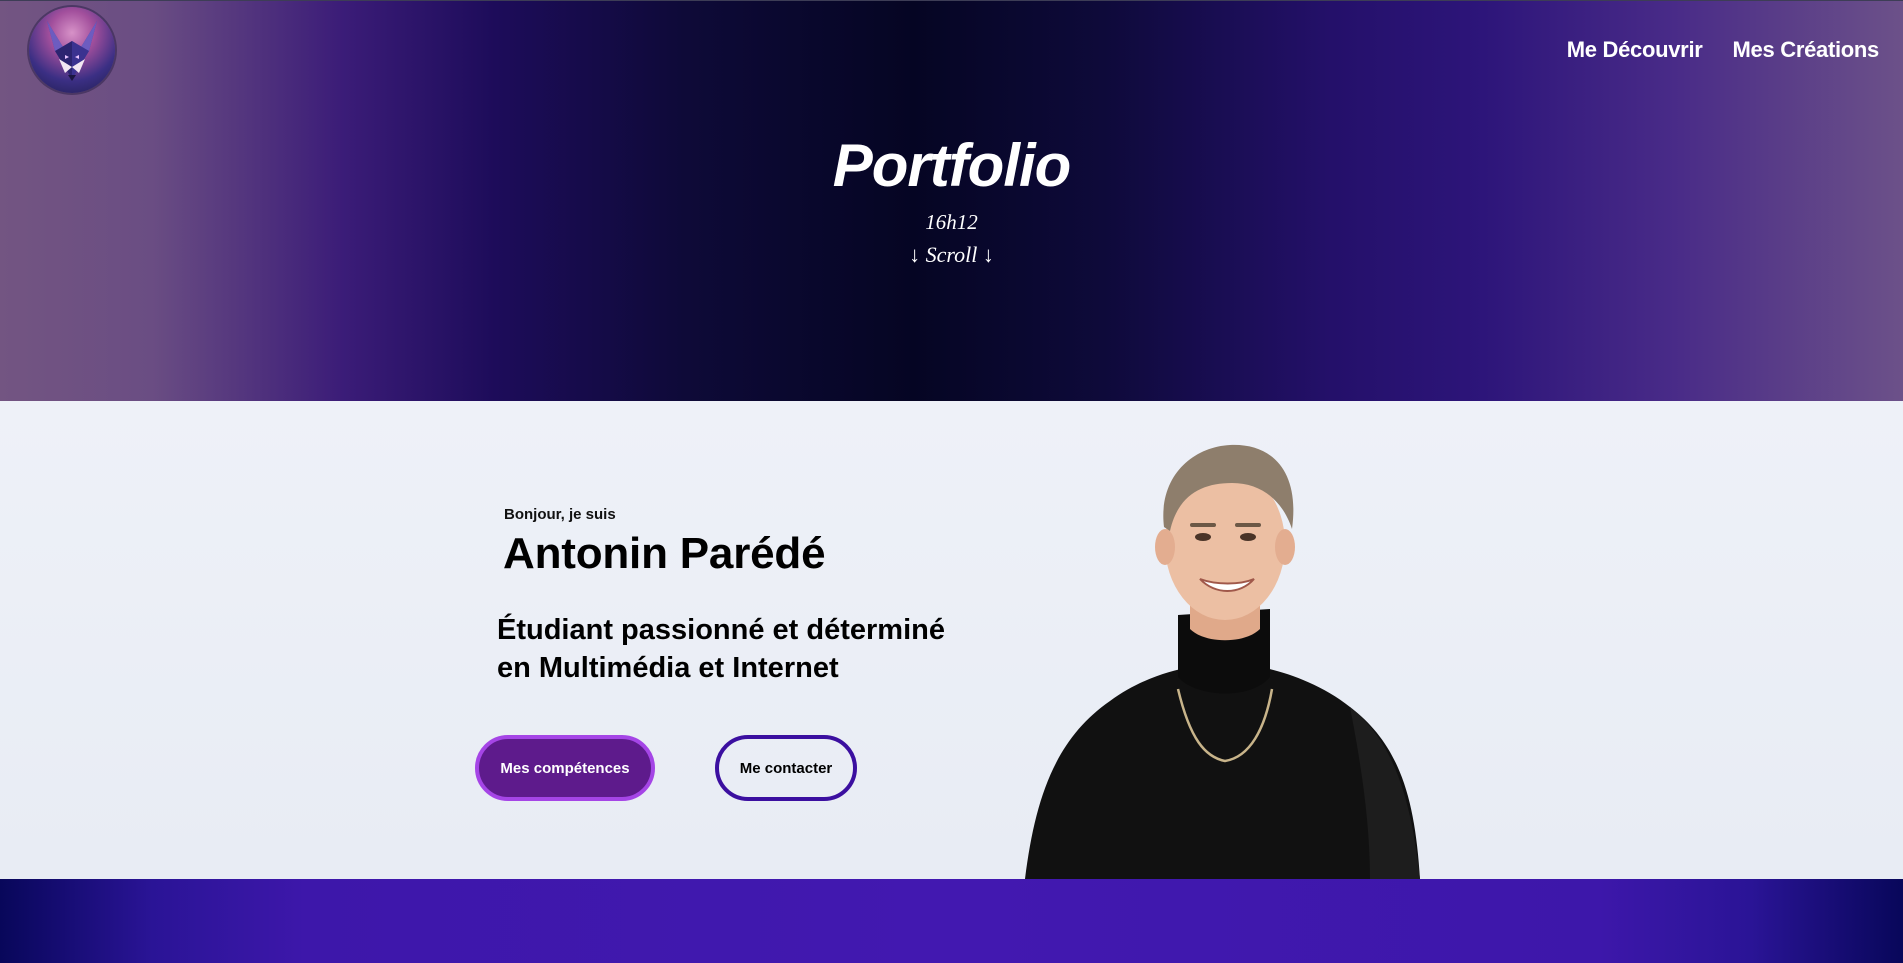  Describe the element at coordinates (786, 768) in the screenshot. I see `contact-button: Me contacter` at that location.